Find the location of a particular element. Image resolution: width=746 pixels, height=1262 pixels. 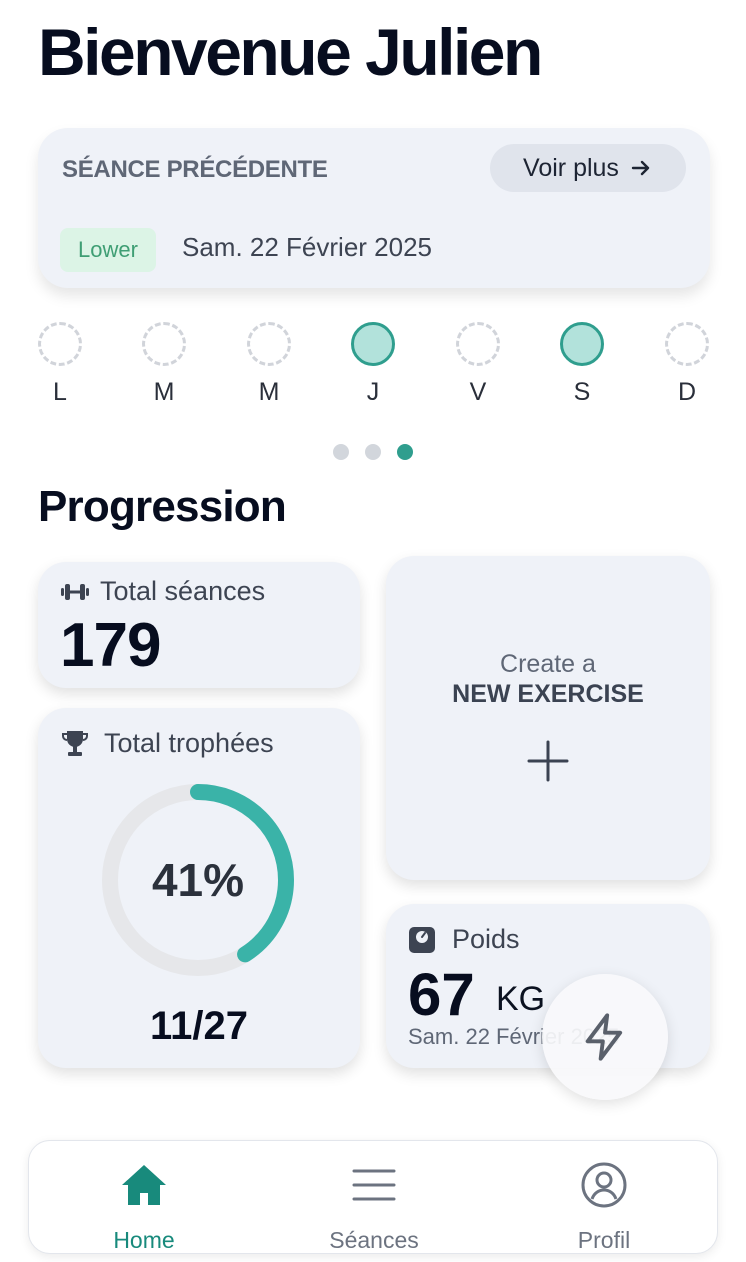

week-tracker: L M M J V S D is located at coordinates (374, 367).